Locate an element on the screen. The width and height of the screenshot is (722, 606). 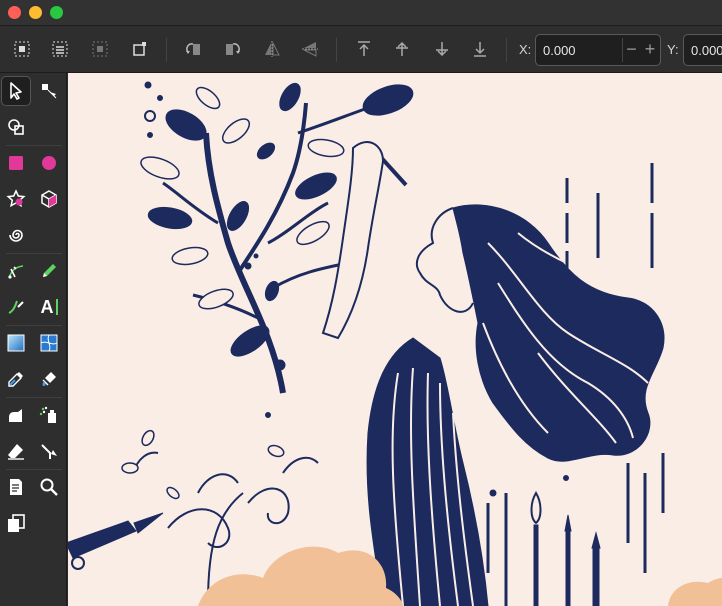
star-tool is located at coordinates (16, 199).